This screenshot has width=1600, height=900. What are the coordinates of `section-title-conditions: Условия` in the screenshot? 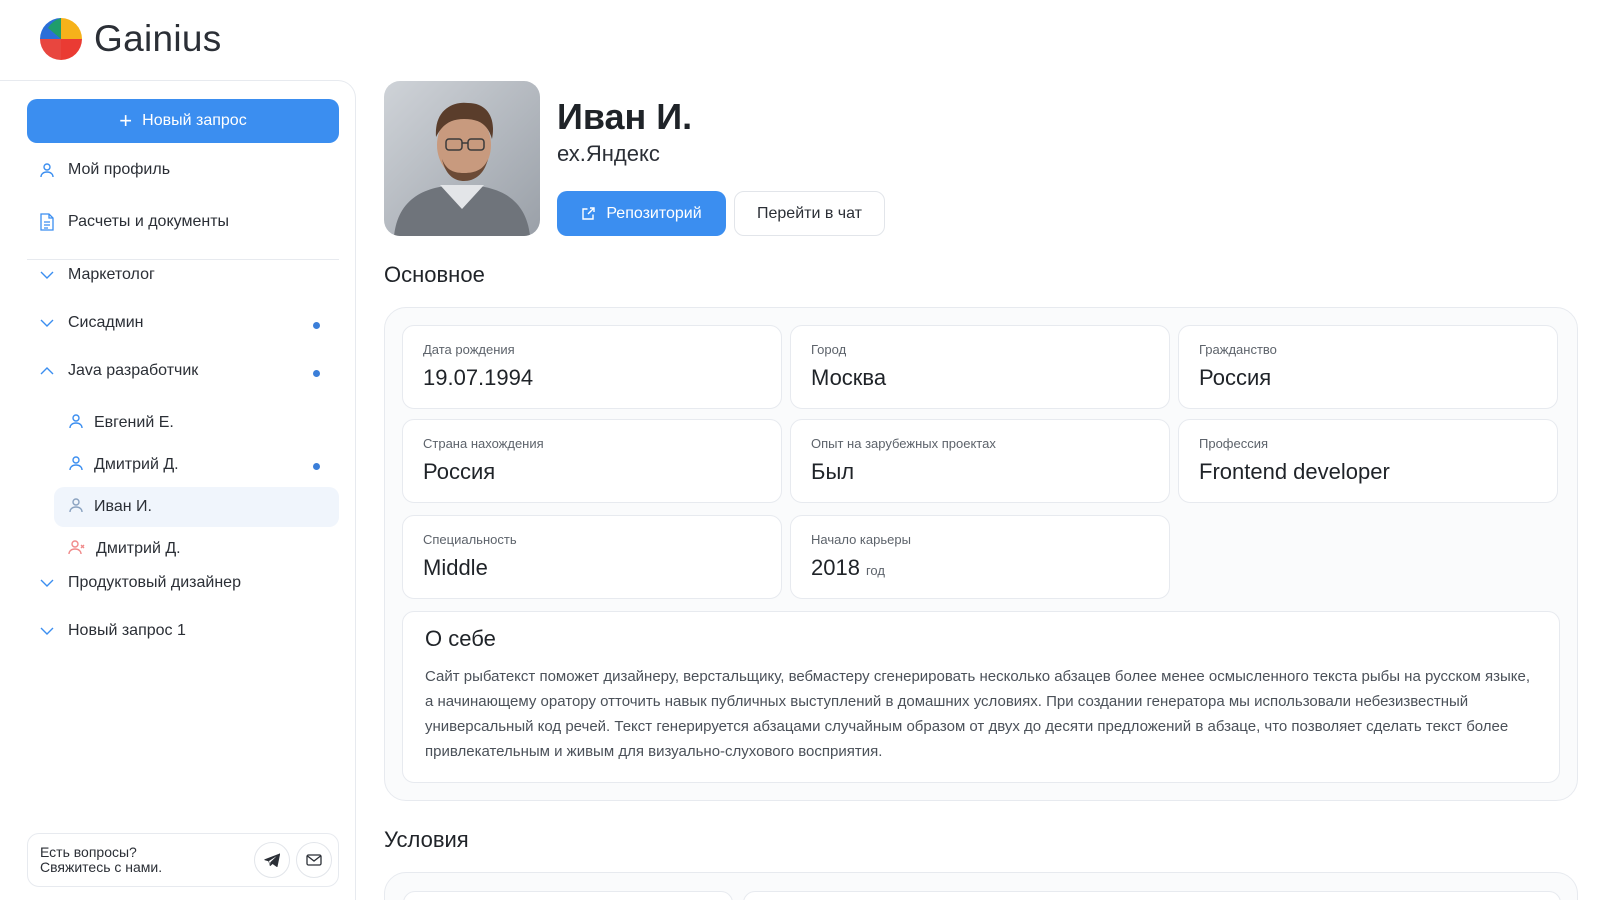 It's located at (426, 839).